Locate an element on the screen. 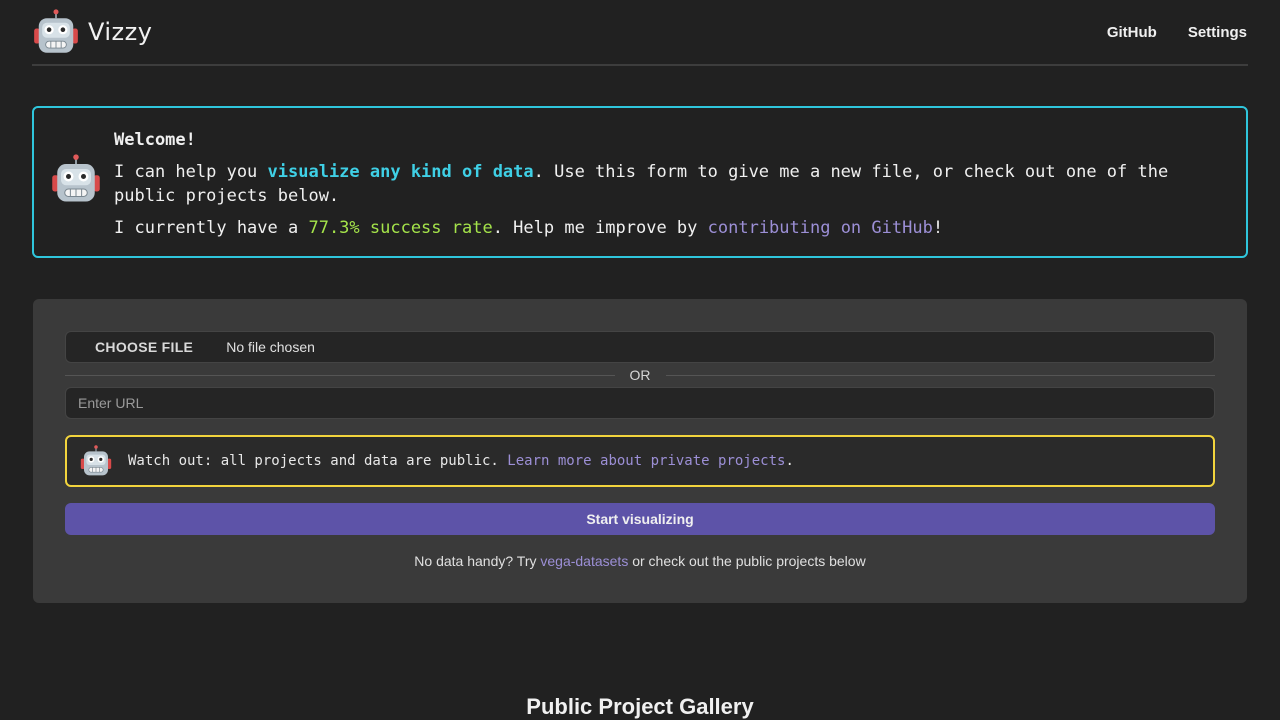  private-projects-link: Learn more about private projects is located at coordinates (646, 461).